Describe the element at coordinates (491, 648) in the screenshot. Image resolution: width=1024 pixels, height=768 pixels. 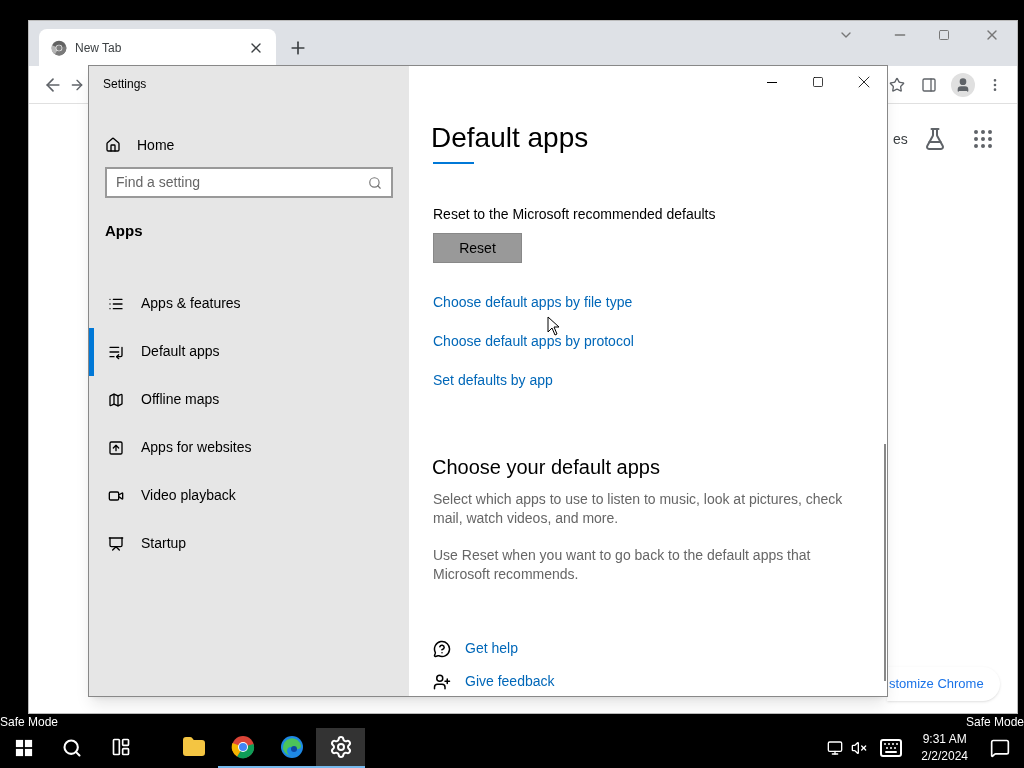
I see `help-link: Get help` at that location.